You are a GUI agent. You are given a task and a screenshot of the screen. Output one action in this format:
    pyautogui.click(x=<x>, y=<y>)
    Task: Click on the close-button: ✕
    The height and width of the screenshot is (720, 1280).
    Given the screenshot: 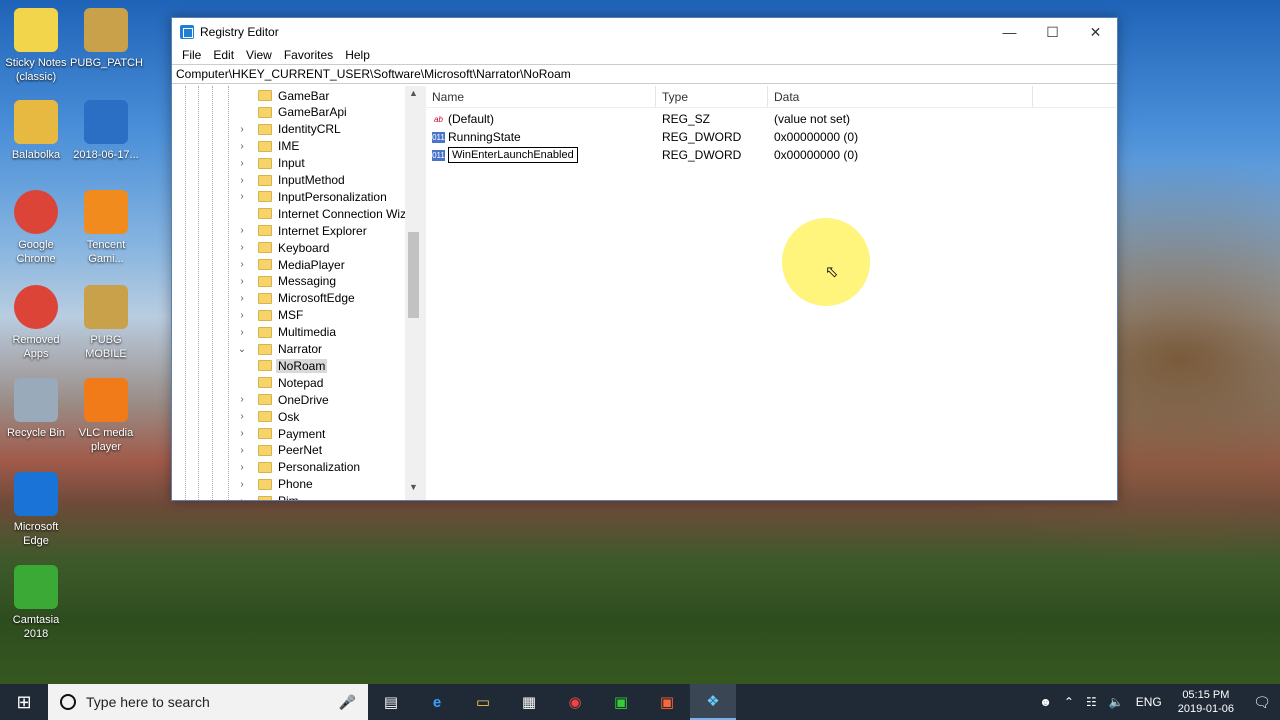 What is the action you would take?
    pyautogui.click(x=1095, y=32)
    